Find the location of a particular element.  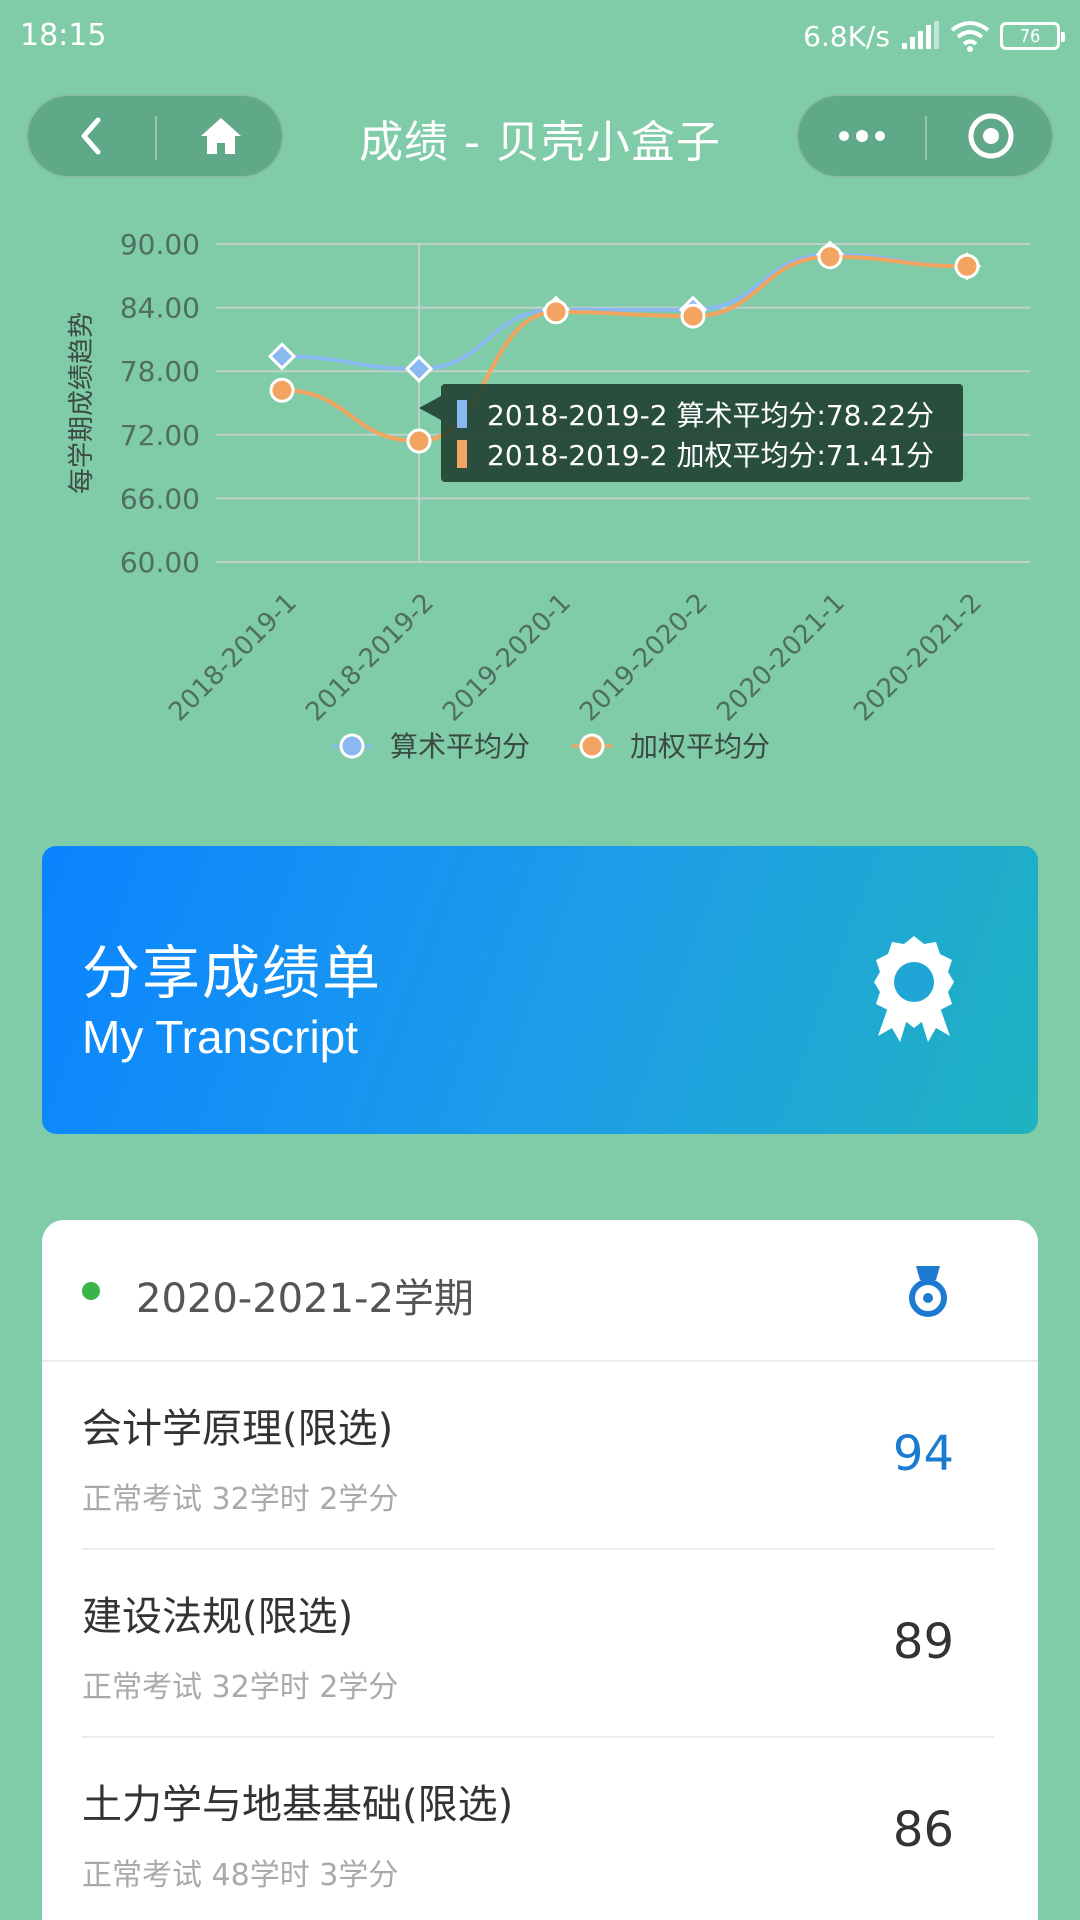

course-row: 建设法规(限选) 正常考试 32学时 2学分 89 is located at coordinates (538, 1644).